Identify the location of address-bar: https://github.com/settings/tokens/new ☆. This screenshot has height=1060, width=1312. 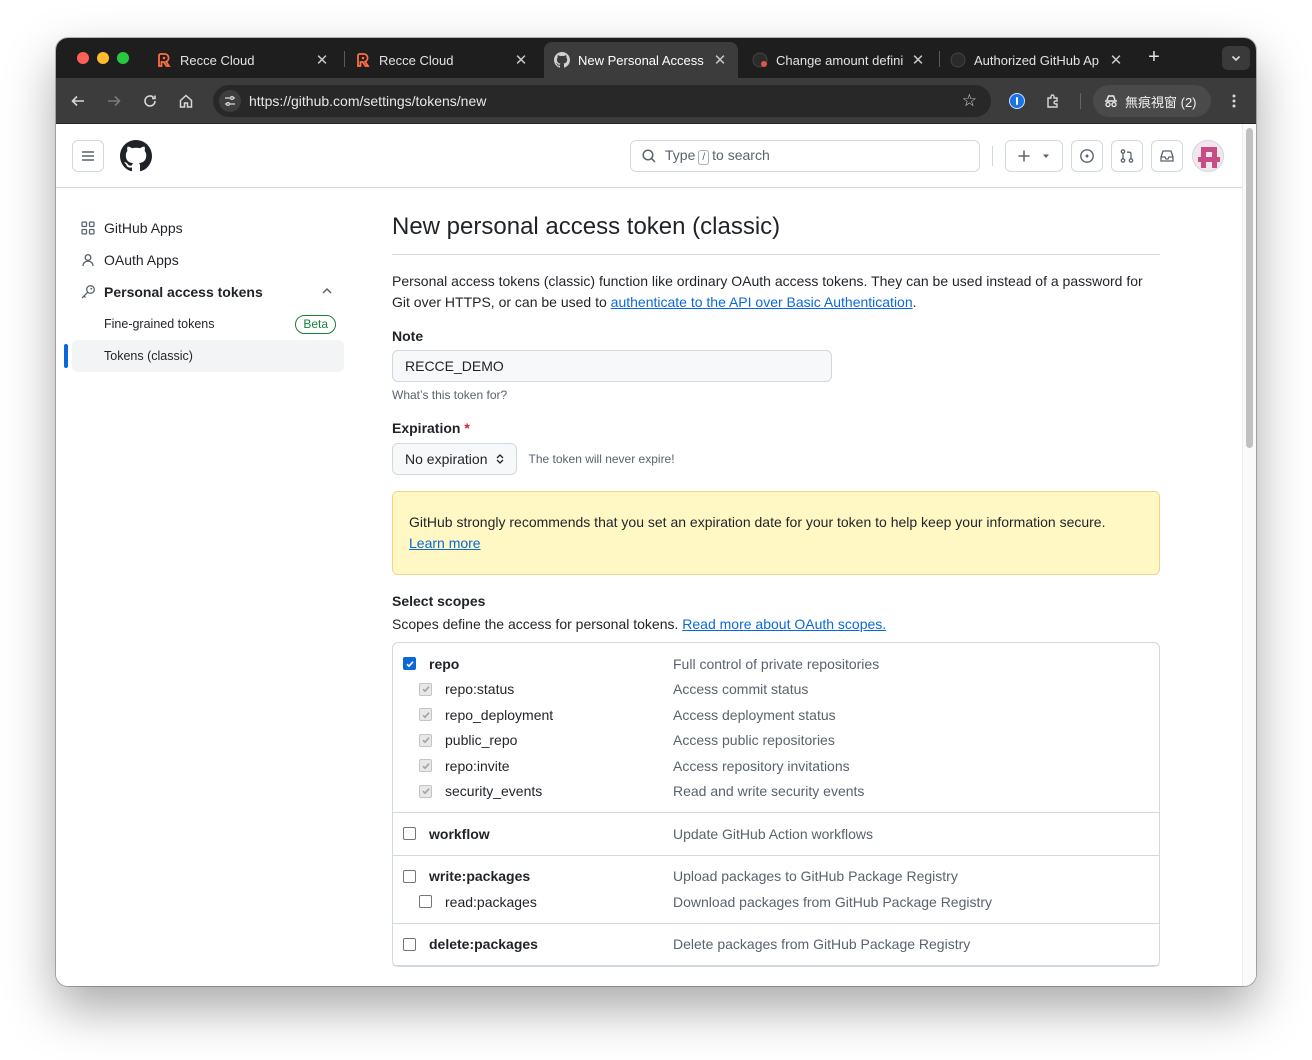
(602, 101).